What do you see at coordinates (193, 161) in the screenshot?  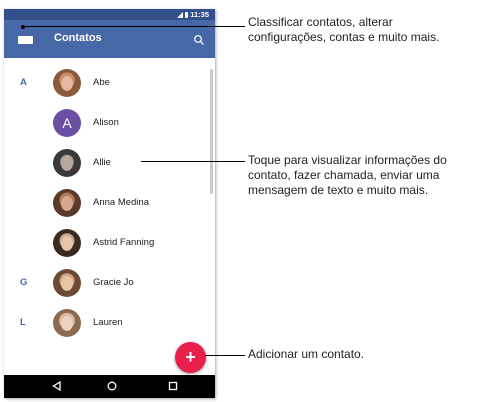 I see `callout-line-contact` at bounding box center [193, 161].